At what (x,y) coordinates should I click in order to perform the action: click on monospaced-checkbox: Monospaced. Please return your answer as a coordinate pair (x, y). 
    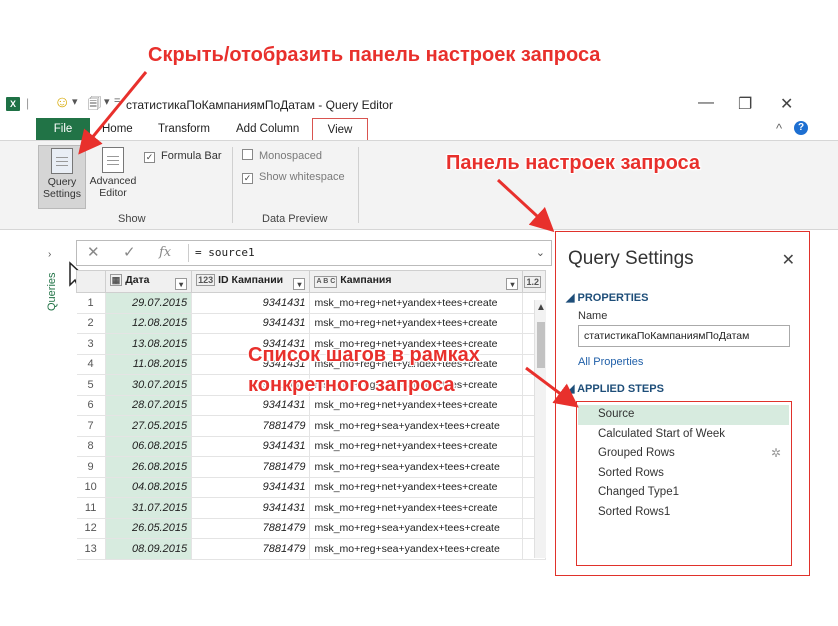
    Looking at the image, I should click on (282, 156).